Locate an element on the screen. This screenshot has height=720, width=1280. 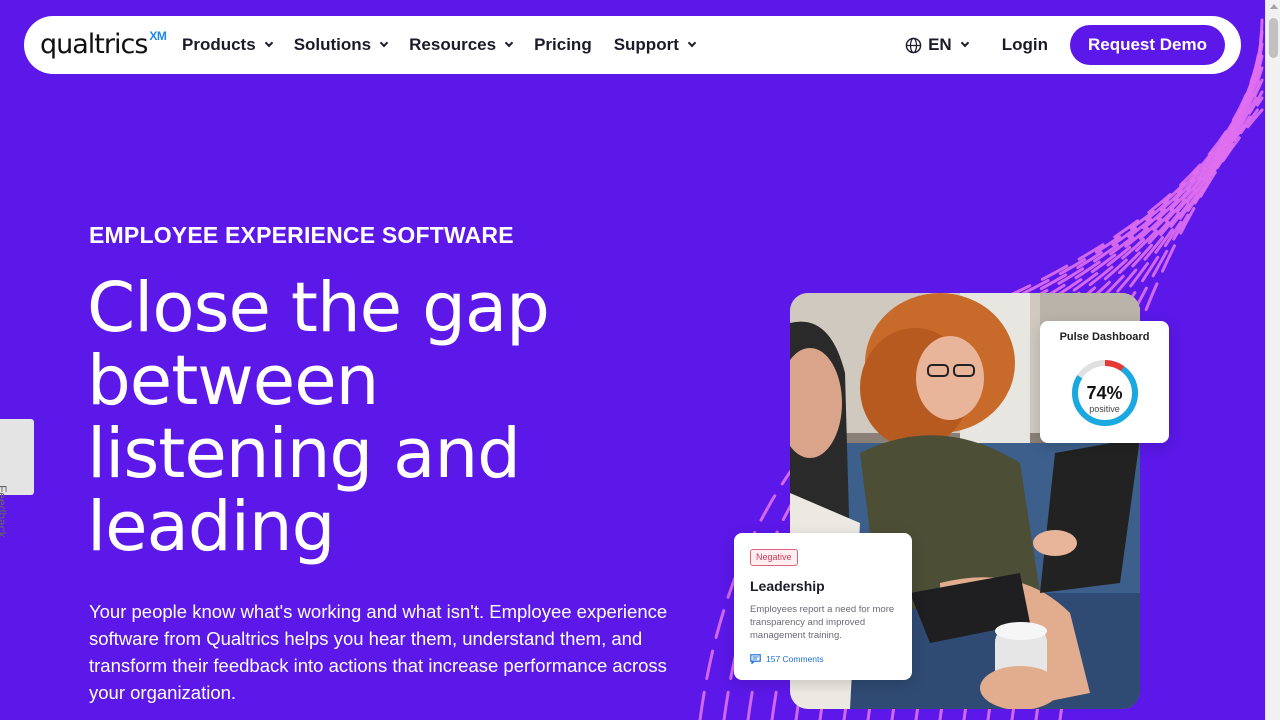
globe-icon is located at coordinates (913, 45).